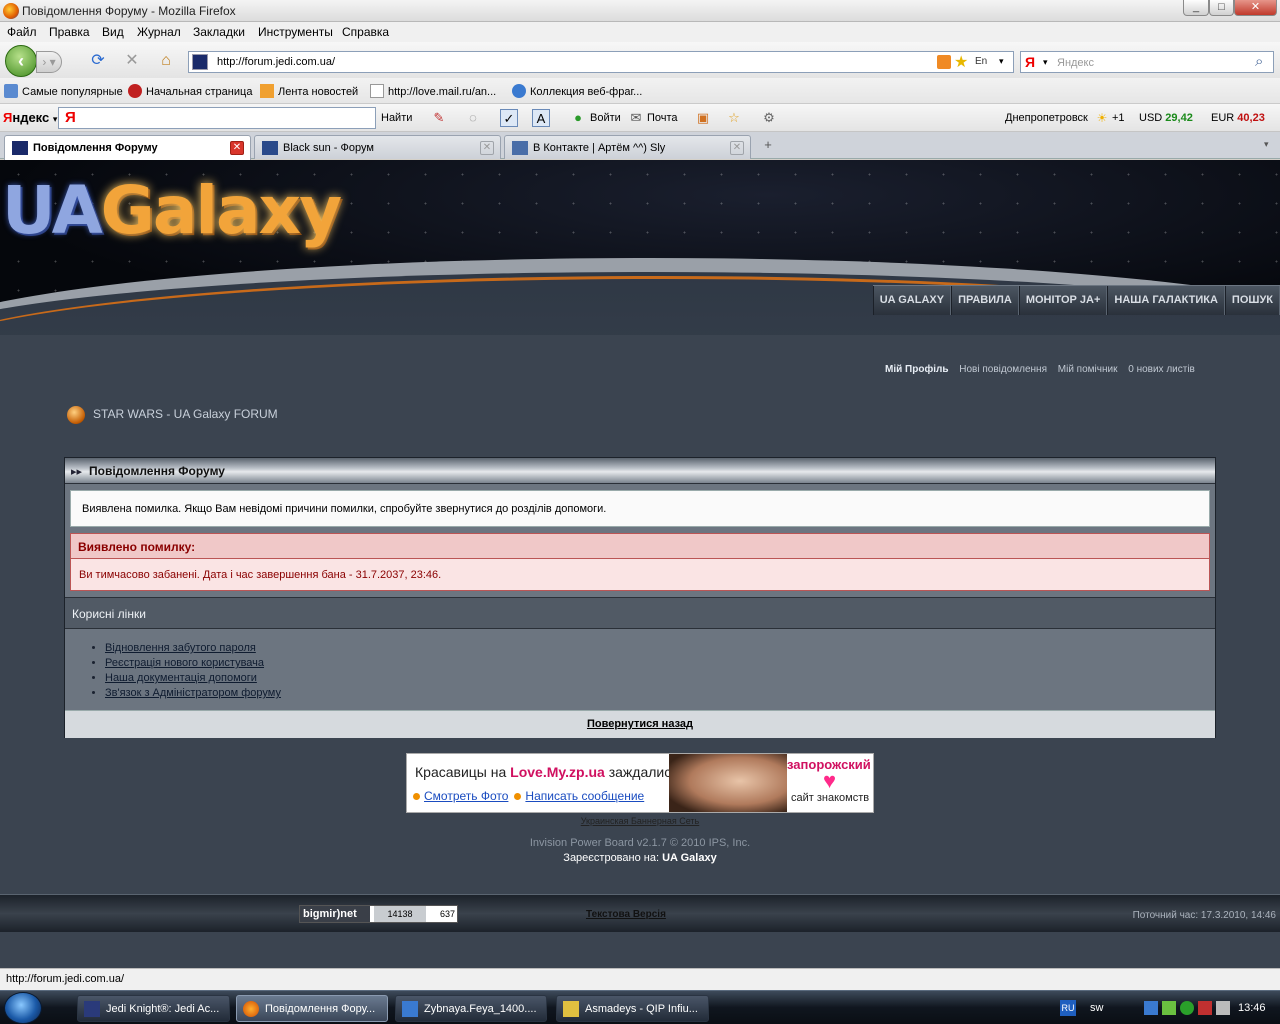  I want to click on close-button: ✕, so click(1255, 8).